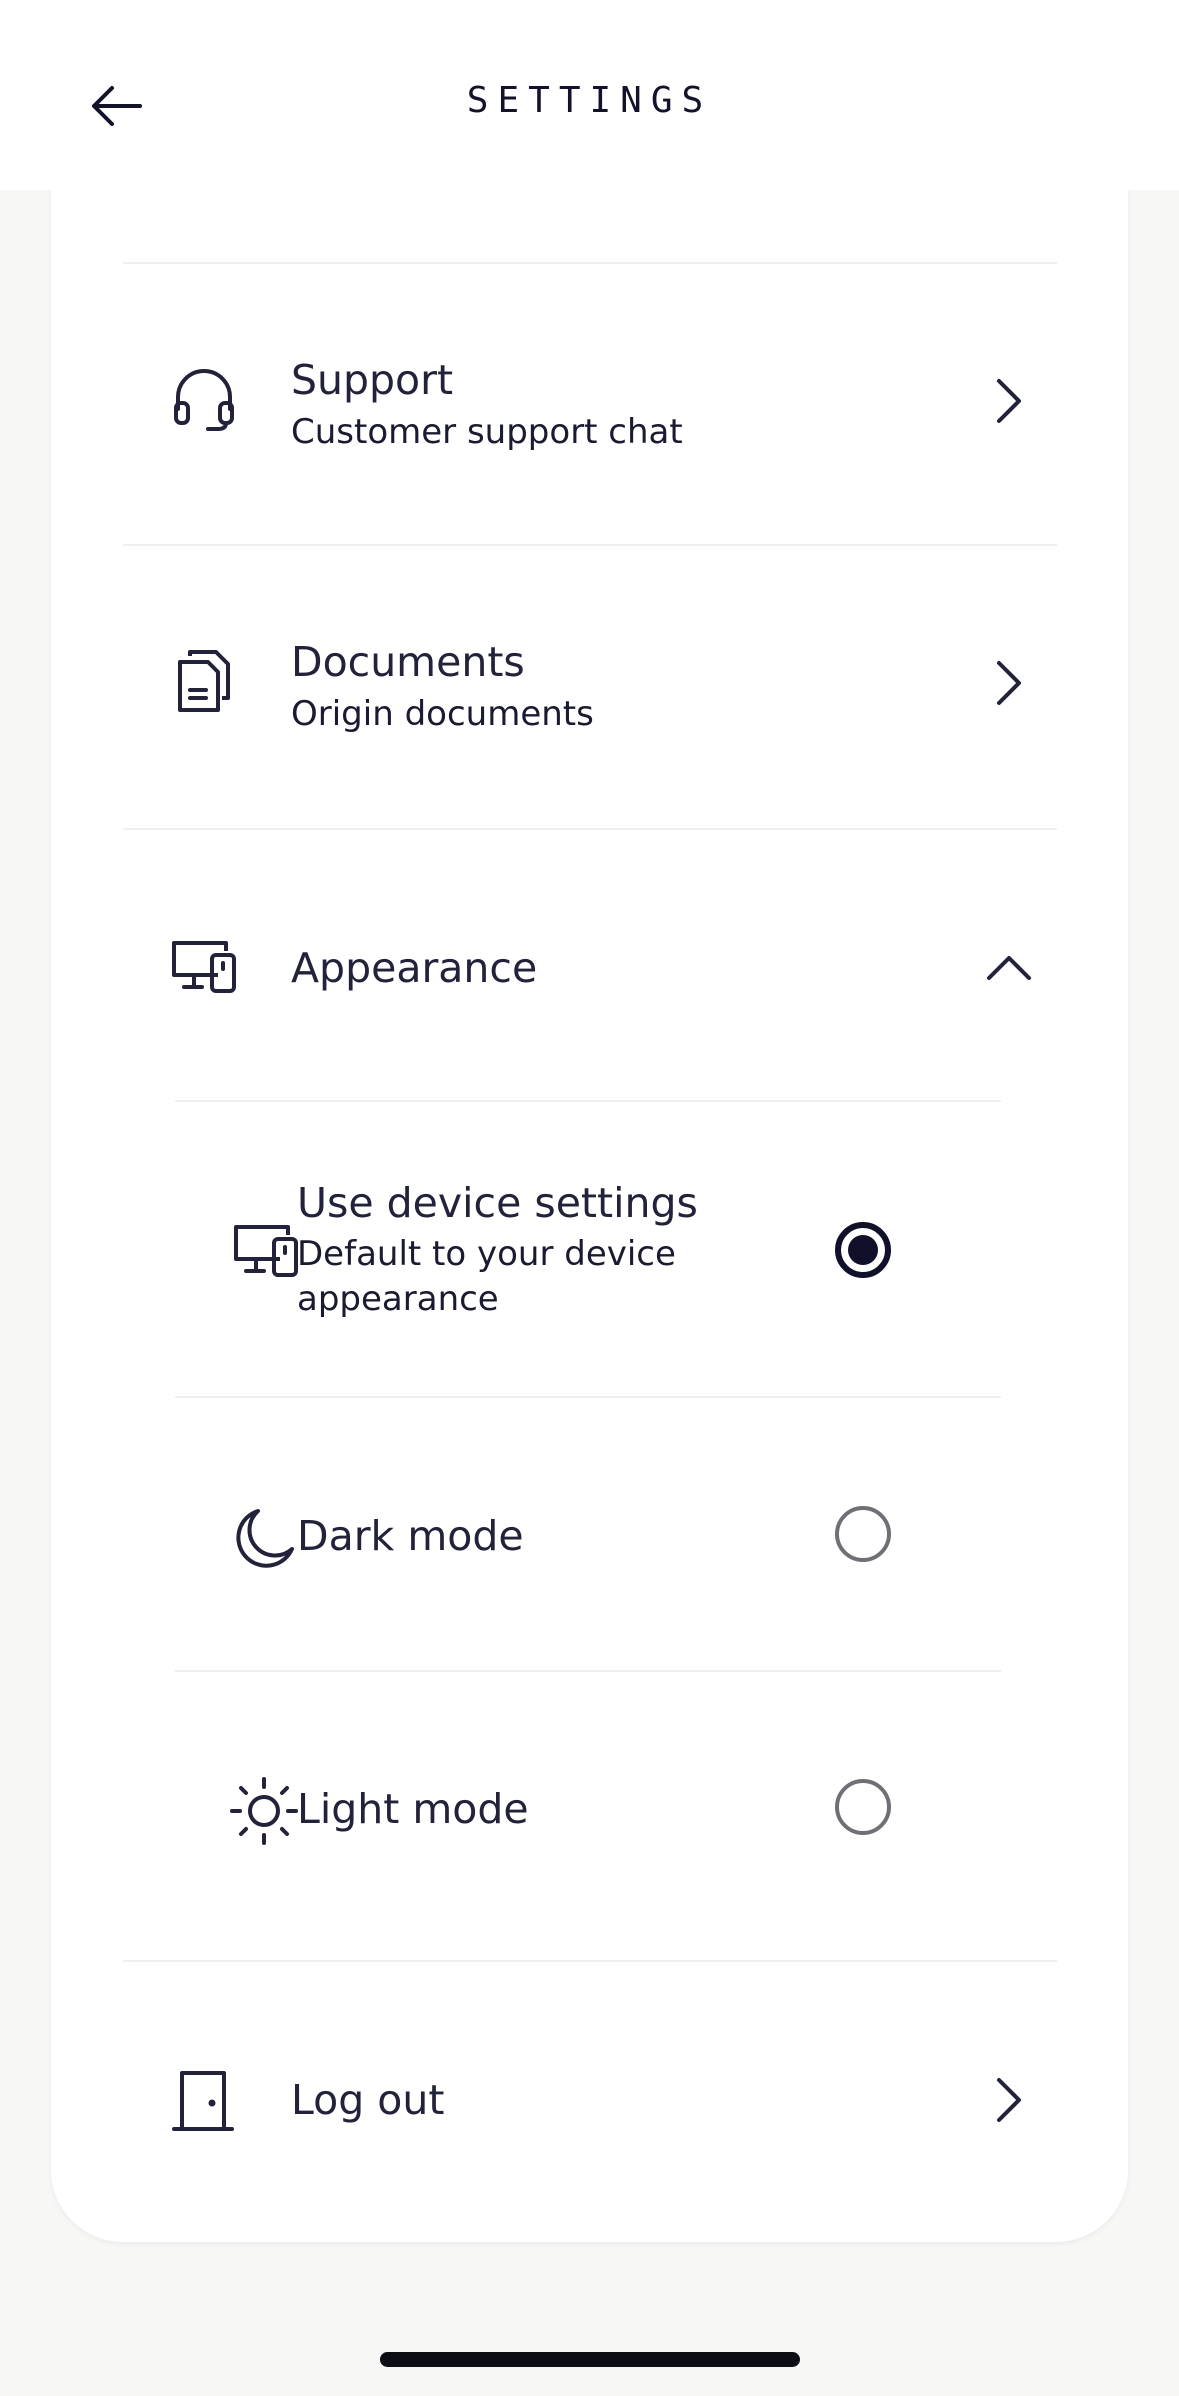 This screenshot has height=2396, width=1179. What do you see at coordinates (264, 1537) in the screenshot?
I see `moon-icon` at bounding box center [264, 1537].